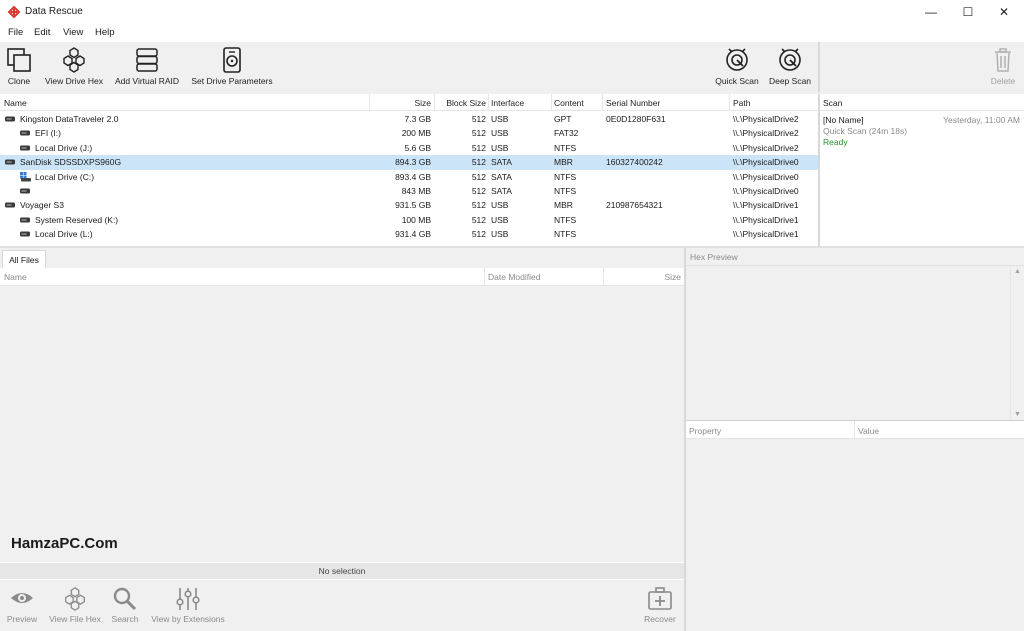  I want to click on file-tabs: All Files, so click(342, 258).